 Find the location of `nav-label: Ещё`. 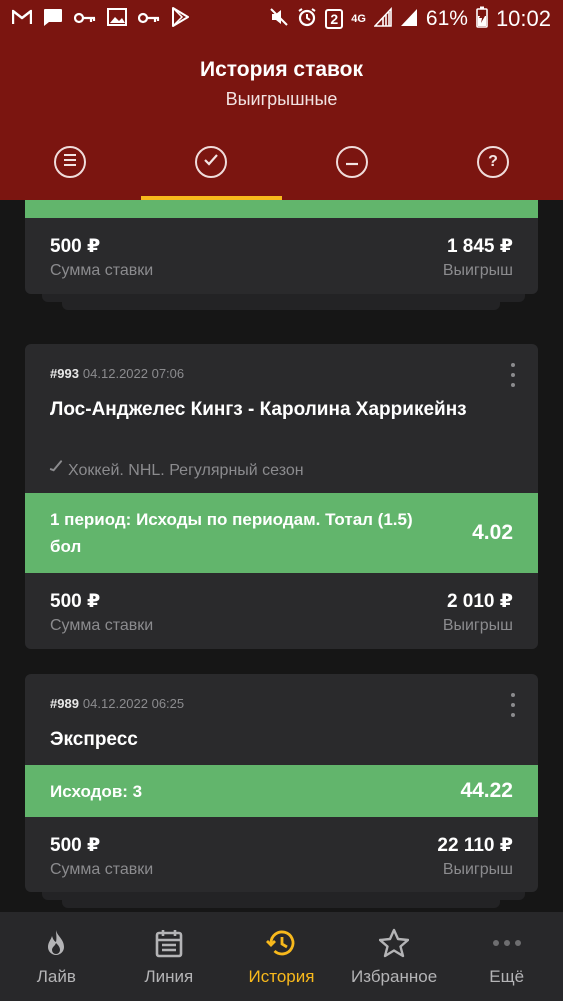

nav-label: Ещё is located at coordinates (507, 976).